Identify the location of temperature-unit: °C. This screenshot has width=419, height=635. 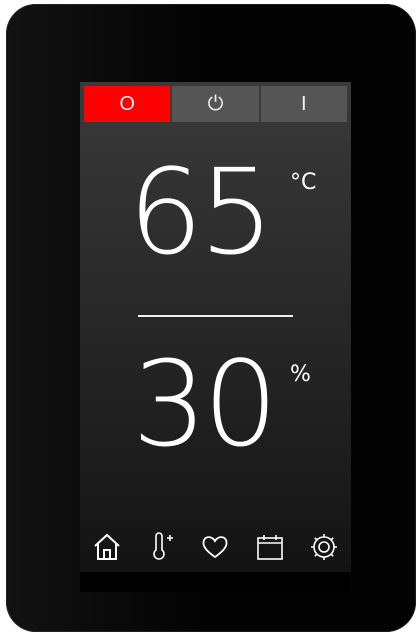
(303, 182).